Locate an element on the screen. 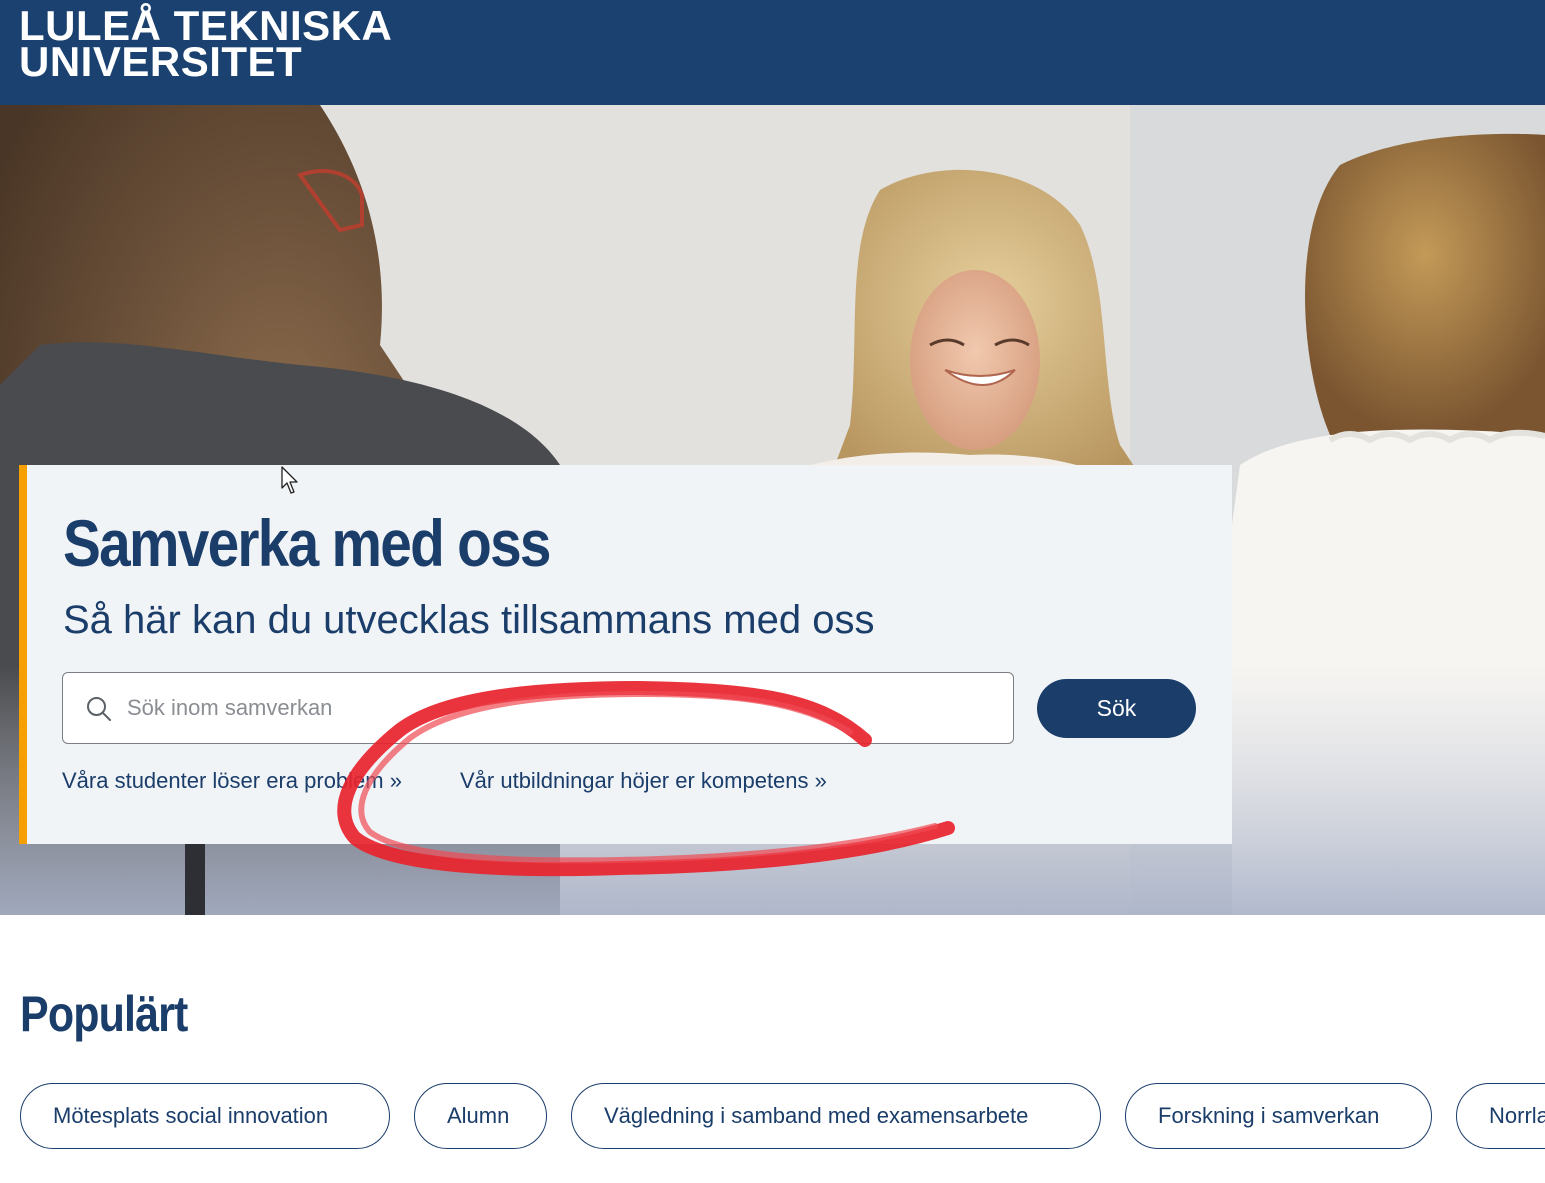 The image size is (1545, 1183). search-input is located at coordinates (555, 708).